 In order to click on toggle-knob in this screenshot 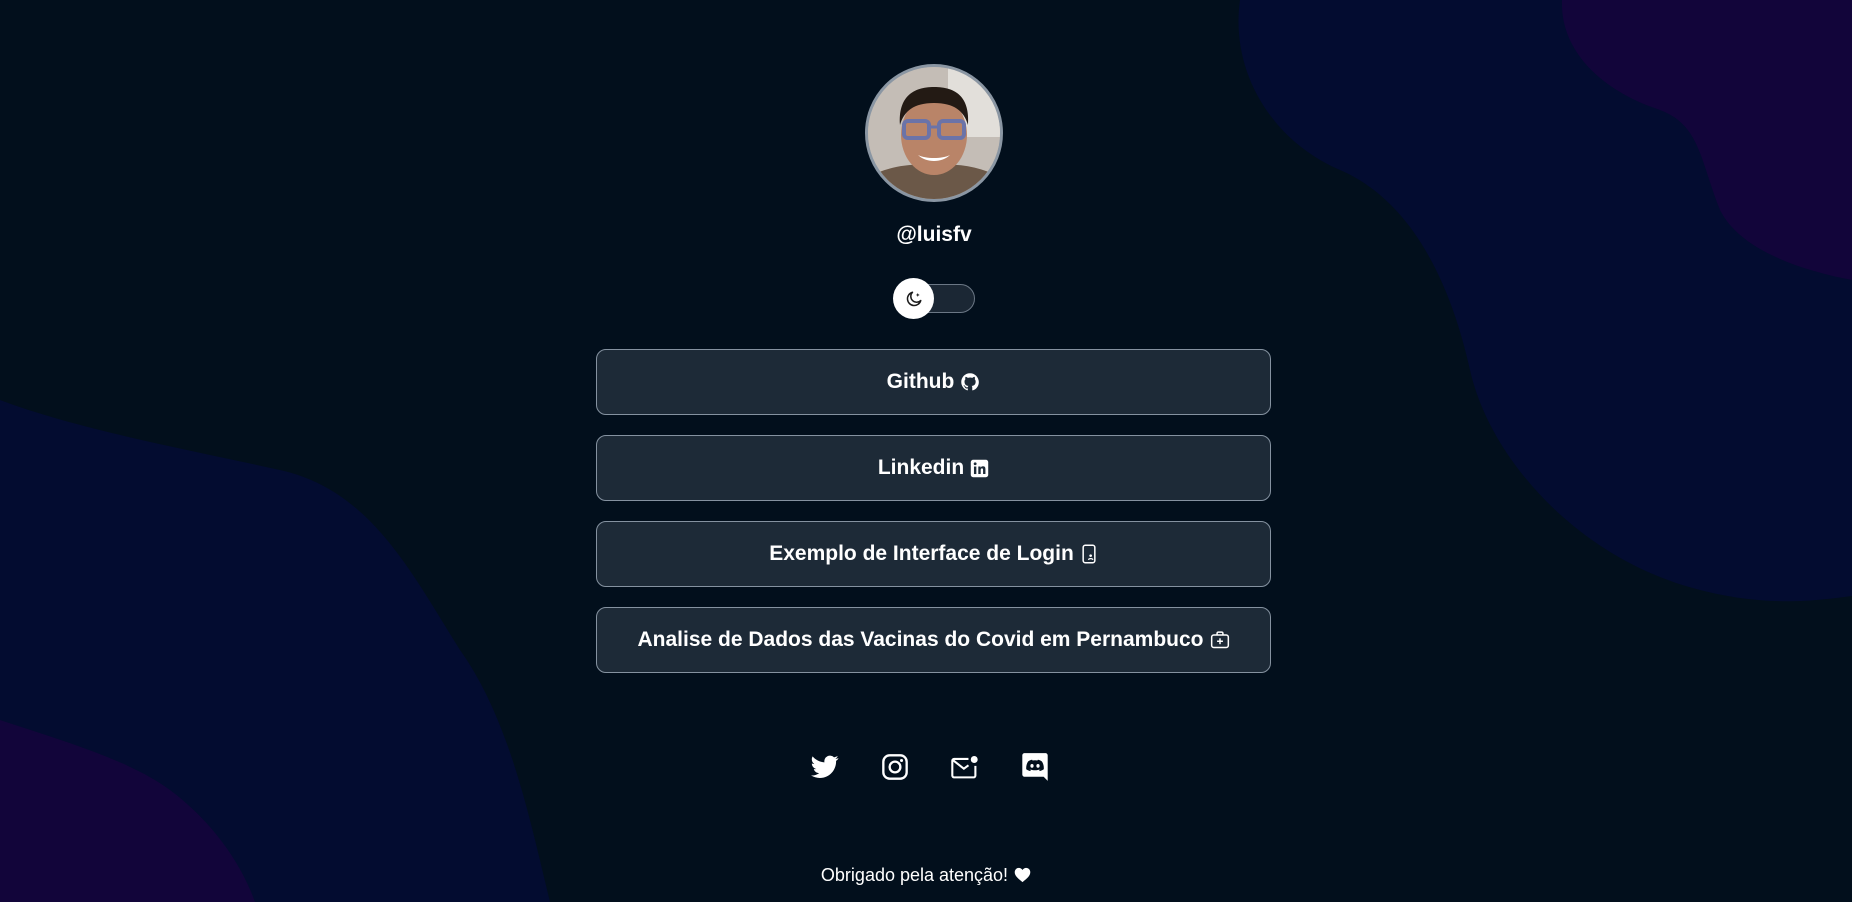, I will do `click(913, 298)`.